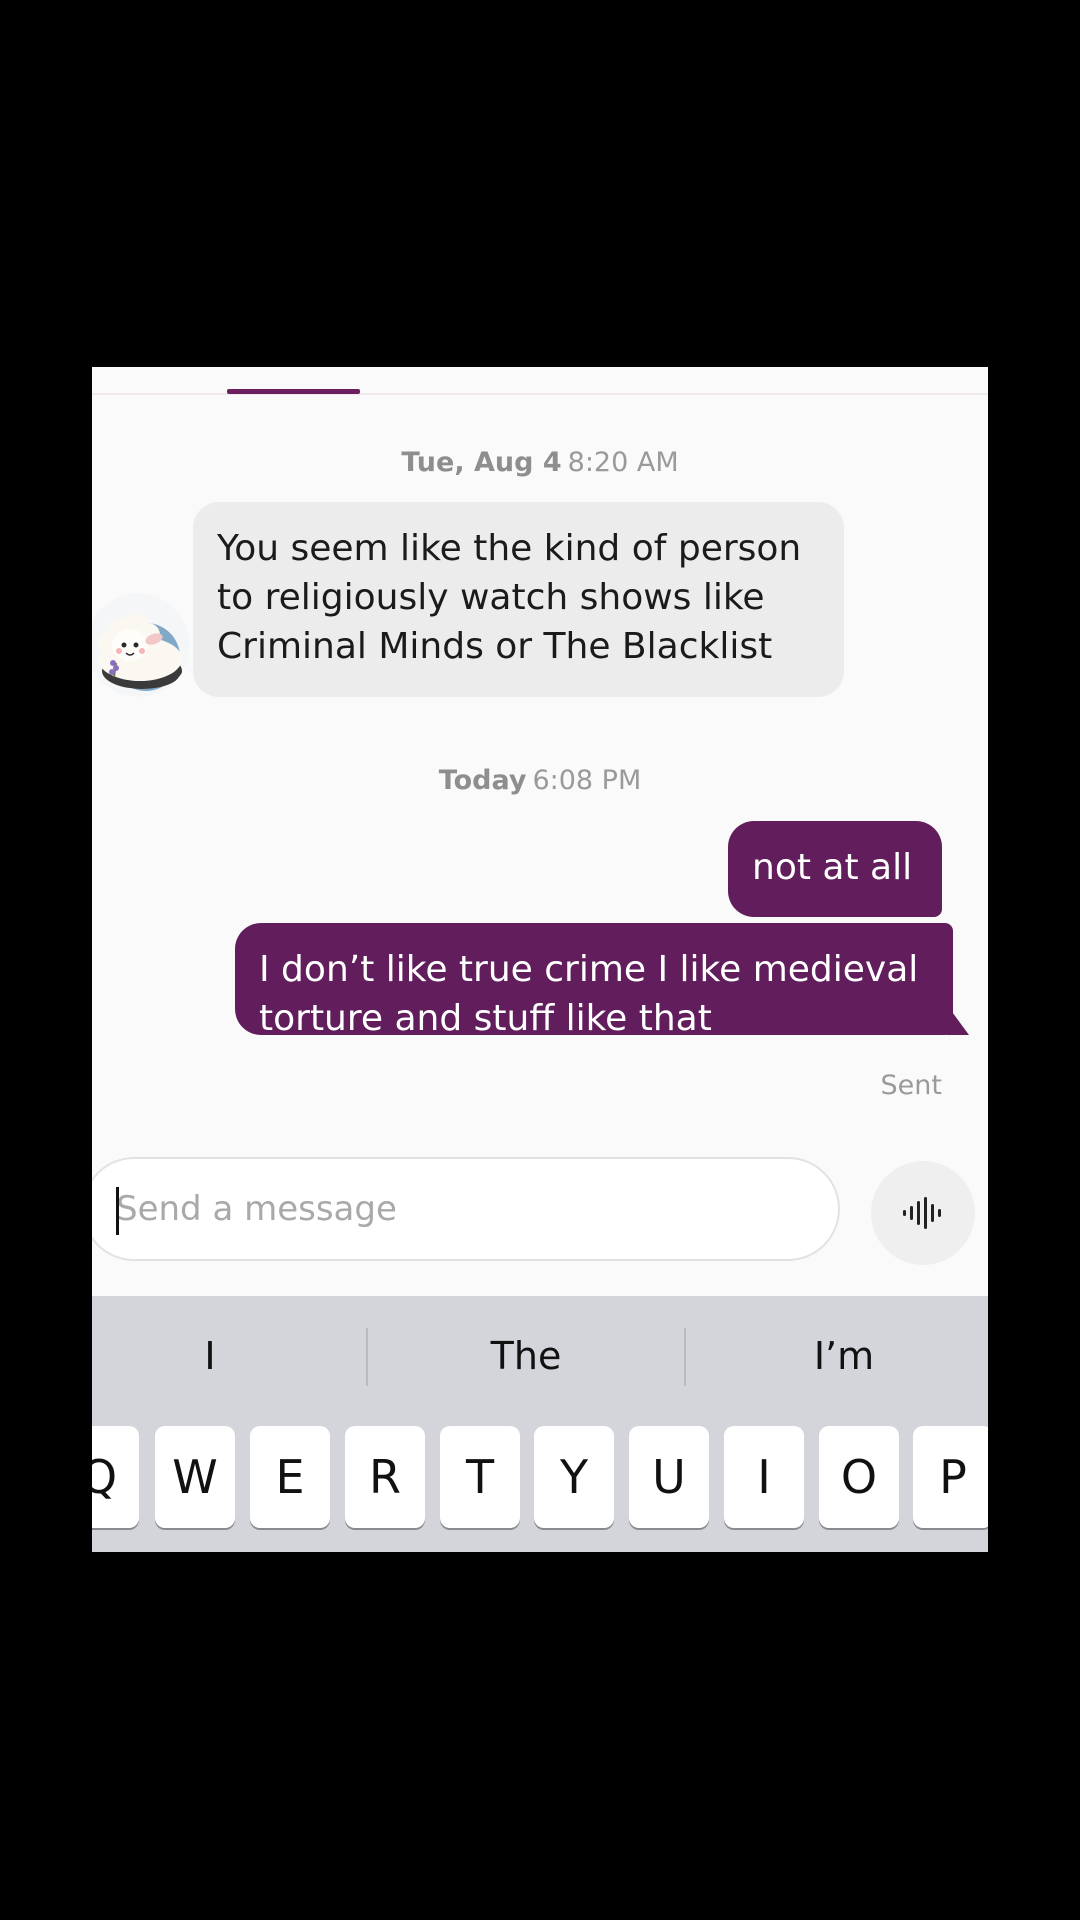  What do you see at coordinates (832, 867) in the screenshot?
I see `message-text: not at all` at bounding box center [832, 867].